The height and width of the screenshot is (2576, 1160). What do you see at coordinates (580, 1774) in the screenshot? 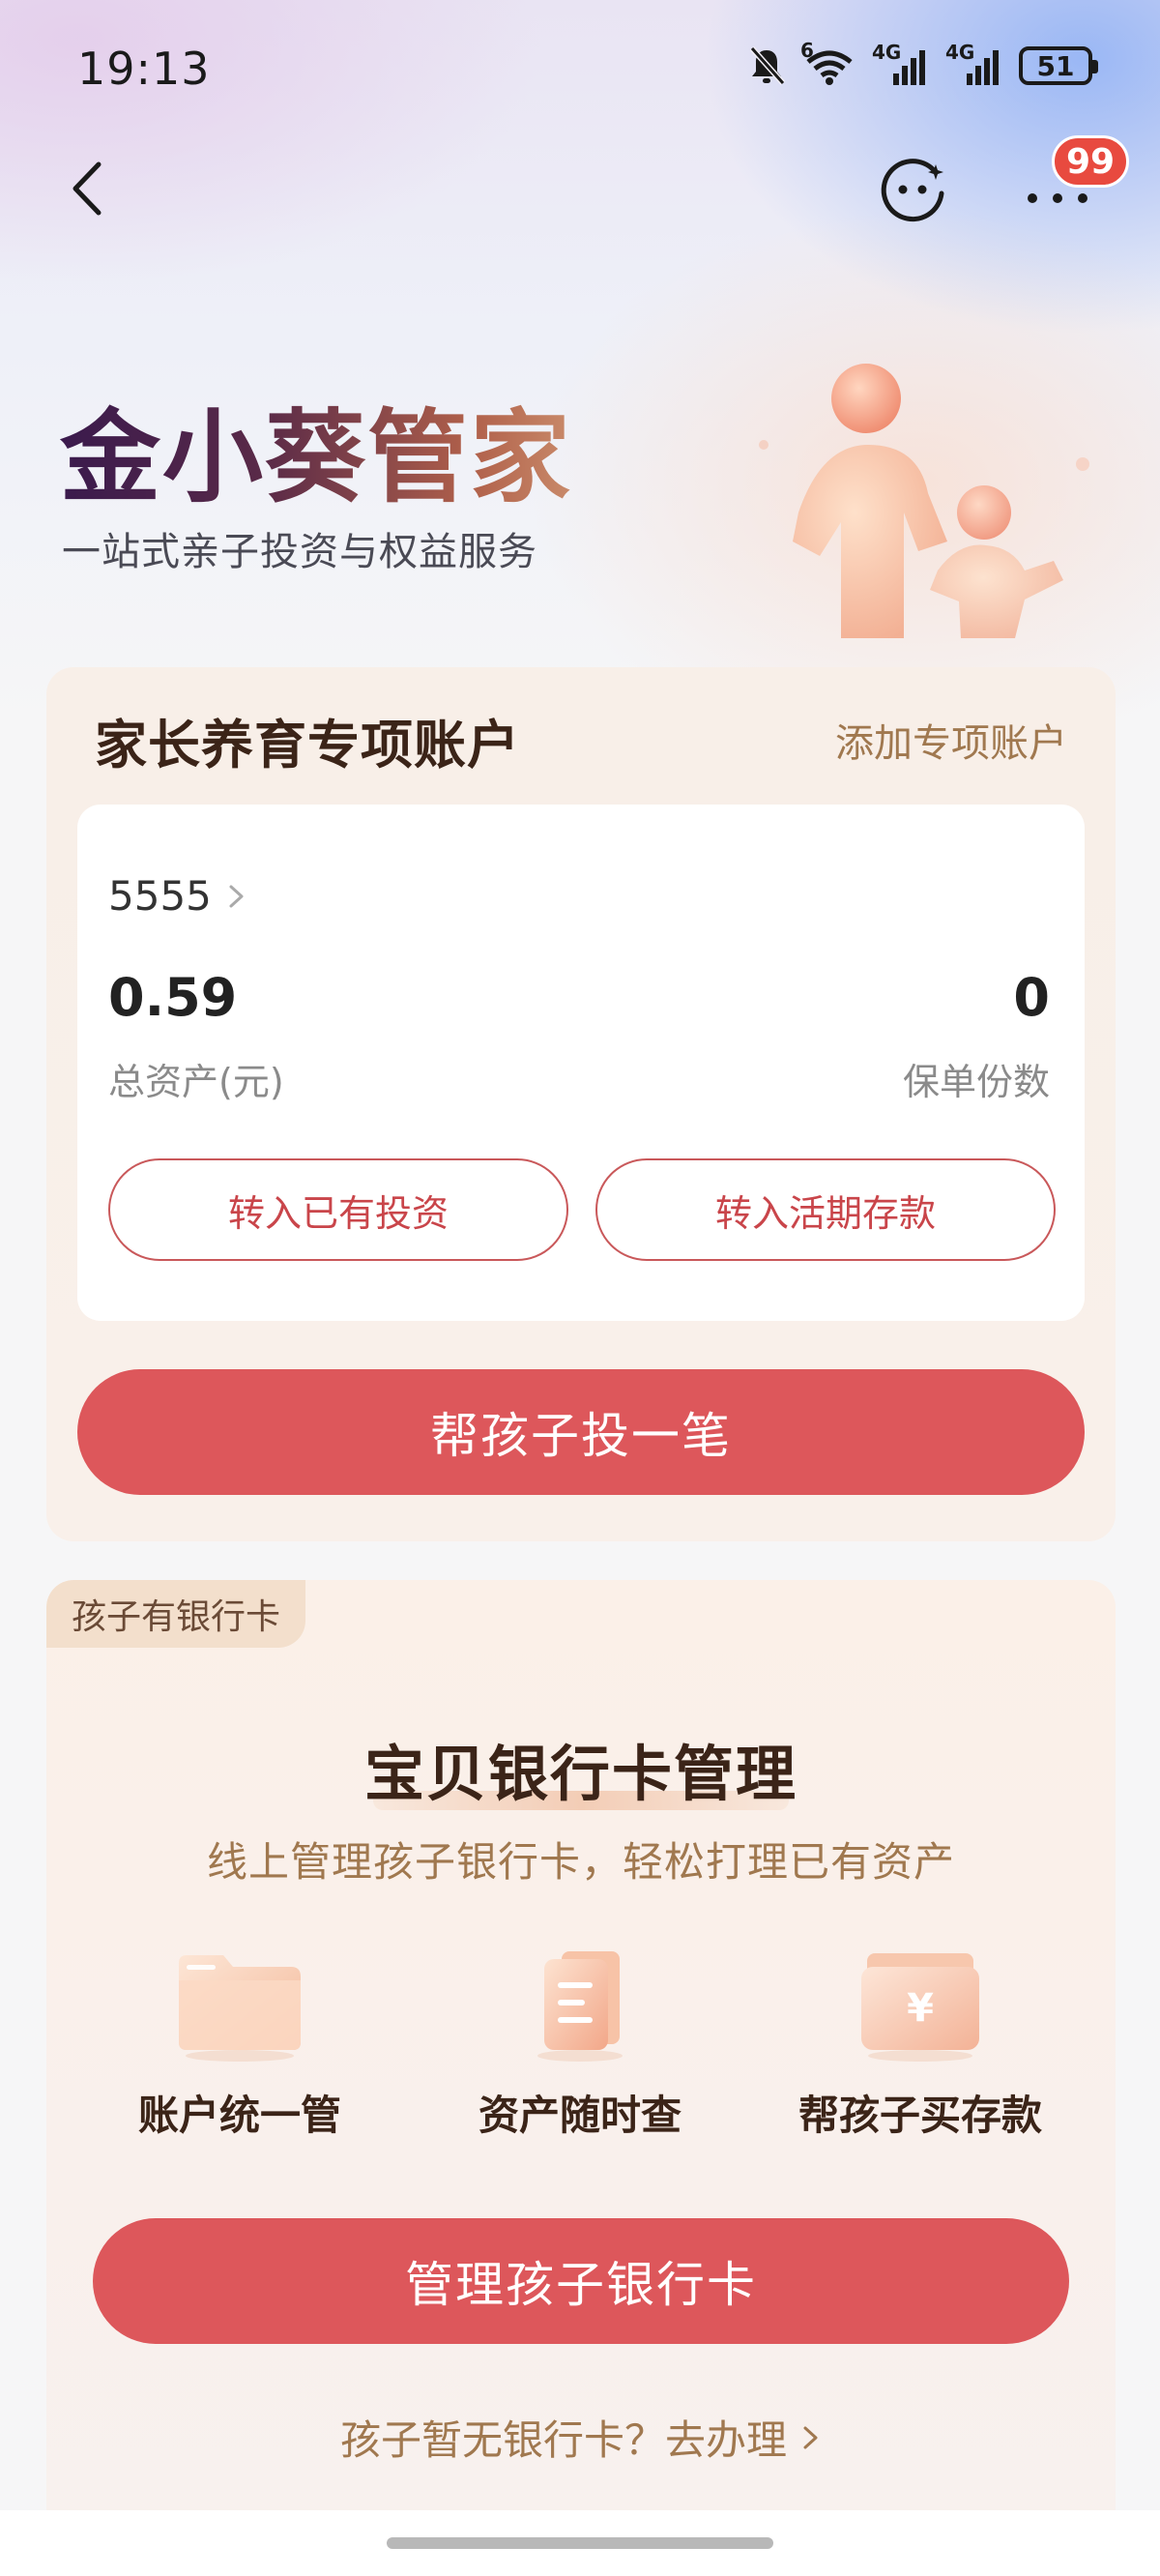
I see `bank-card-title: 宝贝银行卡管理` at bounding box center [580, 1774].